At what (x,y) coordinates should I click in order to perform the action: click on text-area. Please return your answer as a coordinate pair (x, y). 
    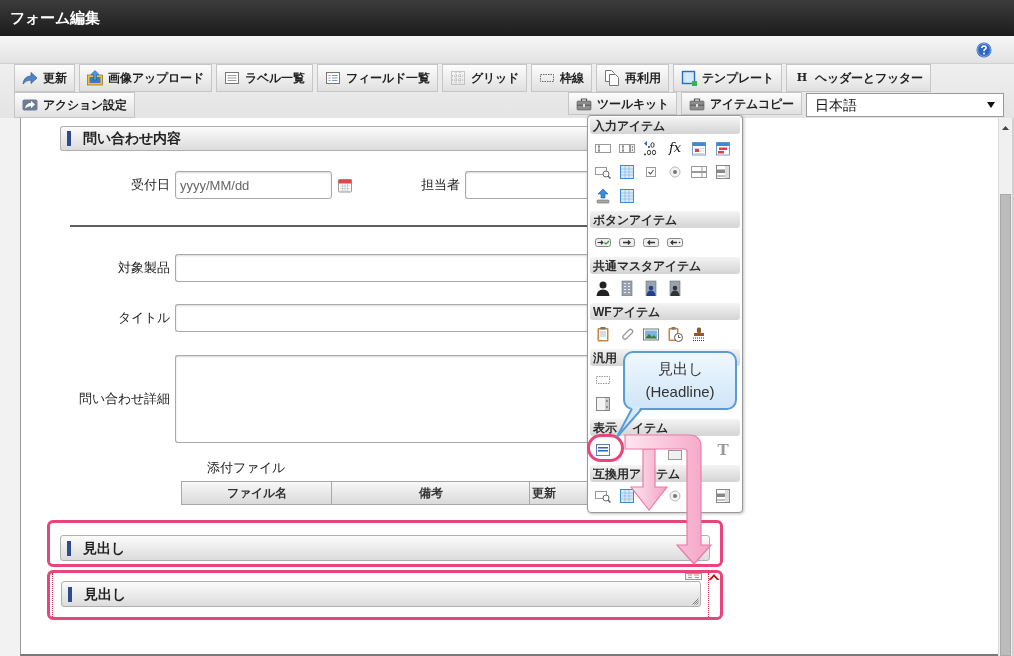
    Looking at the image, I should click on (381, 399).